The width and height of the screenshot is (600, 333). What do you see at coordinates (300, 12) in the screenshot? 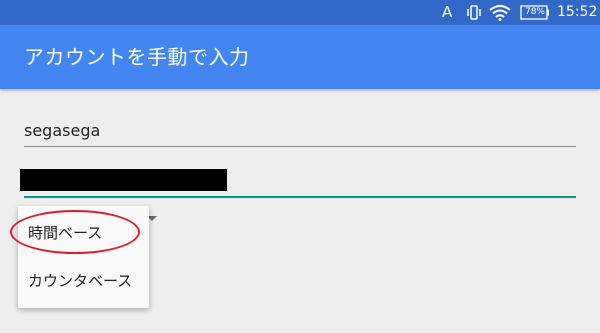
I see `status-bar: A 78% 15:52` at bounding box center [300, 12].